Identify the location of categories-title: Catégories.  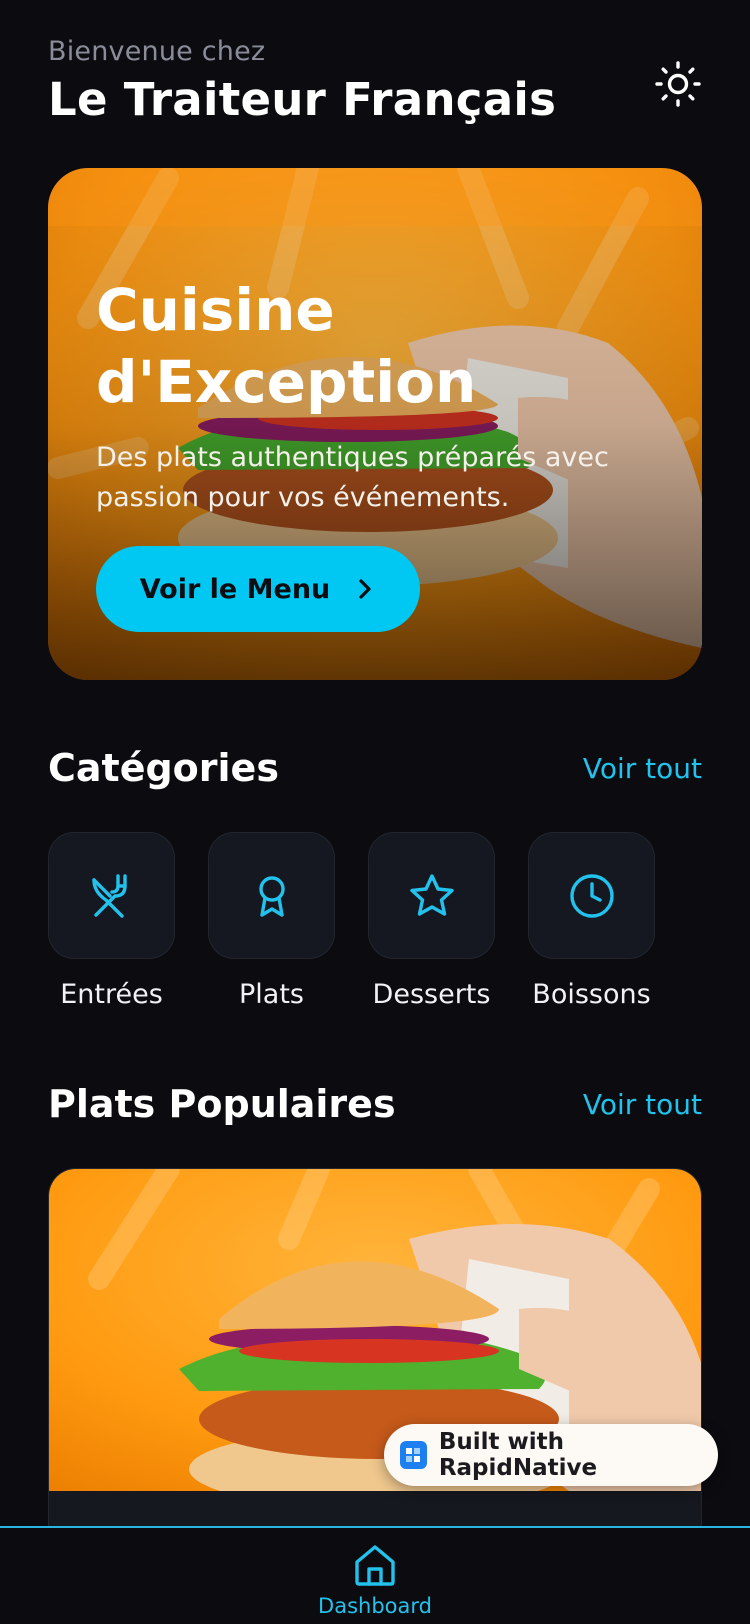
(163, 768).